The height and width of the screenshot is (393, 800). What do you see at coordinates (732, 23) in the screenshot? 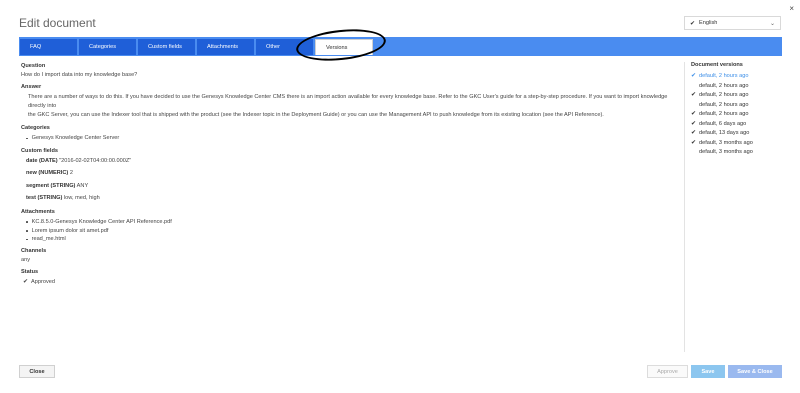
I see `language-select: ✔ English ⌄` at bounding box center [732, 23].